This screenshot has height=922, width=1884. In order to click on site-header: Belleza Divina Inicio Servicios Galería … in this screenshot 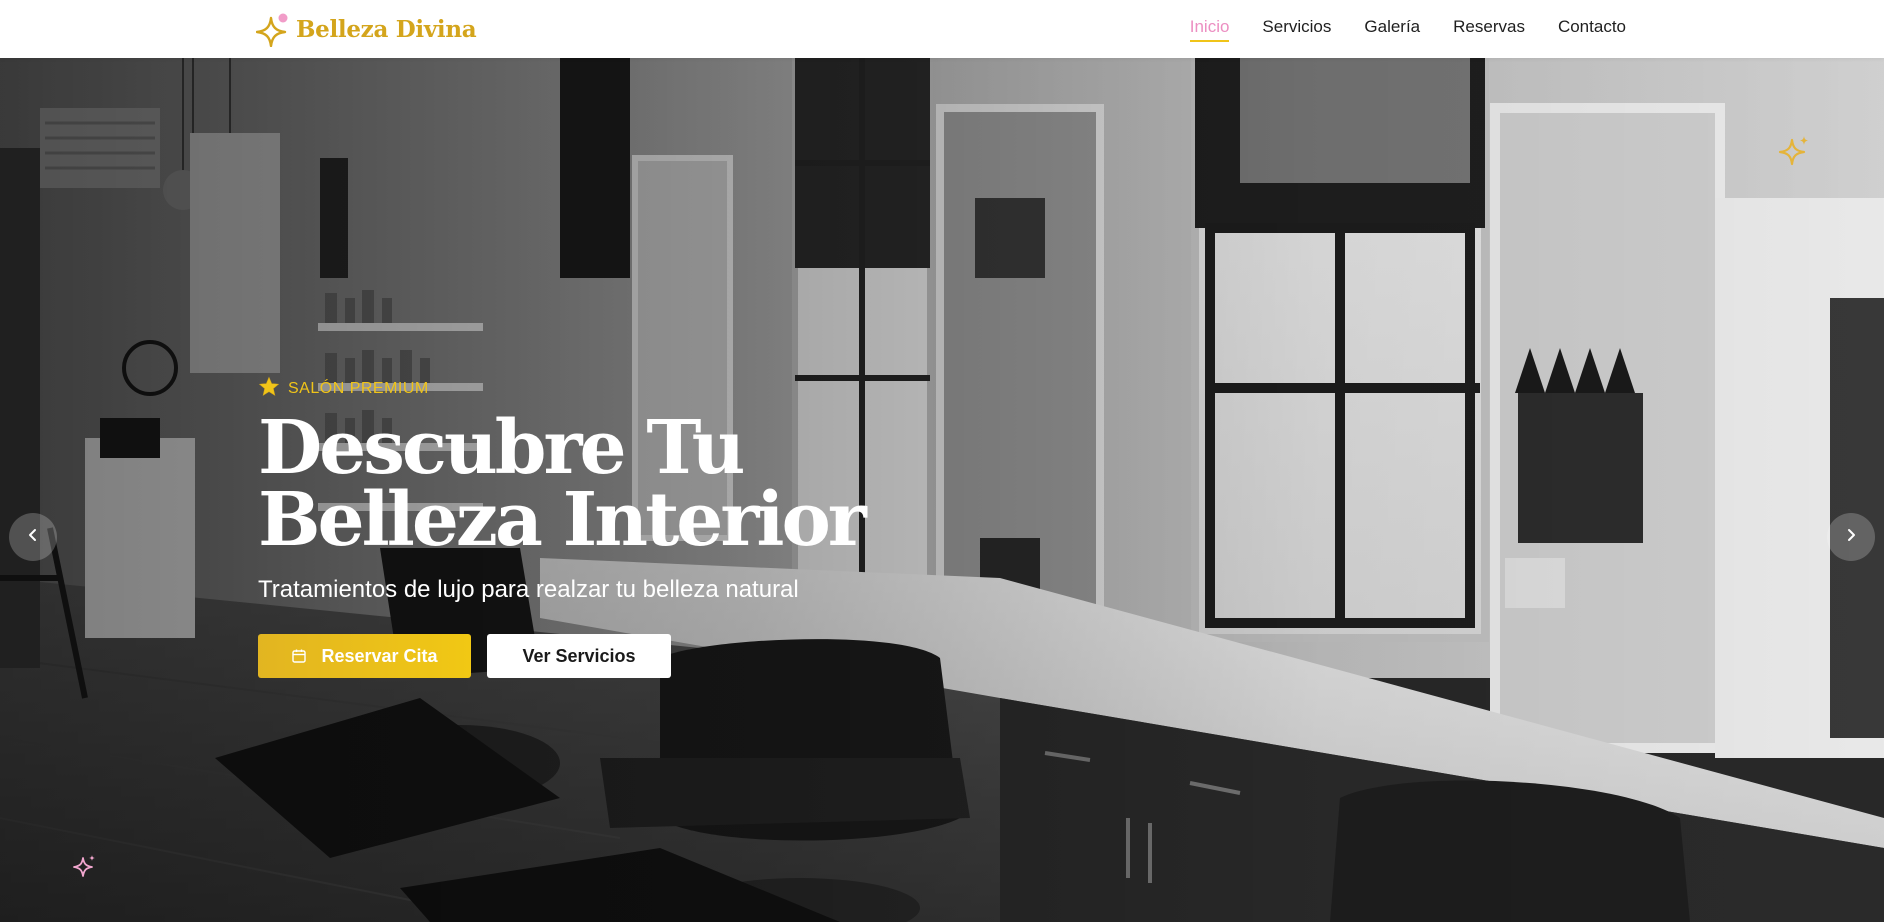, I will do `click(942, 29)`.